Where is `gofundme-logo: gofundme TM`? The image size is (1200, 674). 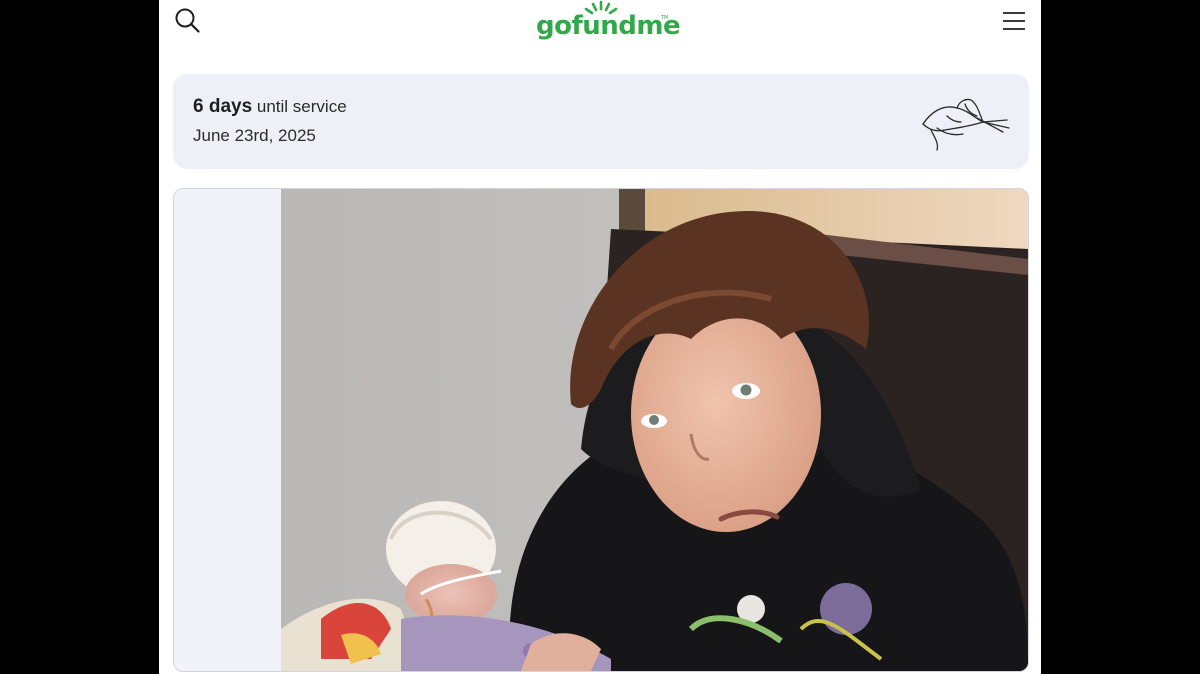 gofundme-logo: gofundme TM is located at coordinates (606, 24).